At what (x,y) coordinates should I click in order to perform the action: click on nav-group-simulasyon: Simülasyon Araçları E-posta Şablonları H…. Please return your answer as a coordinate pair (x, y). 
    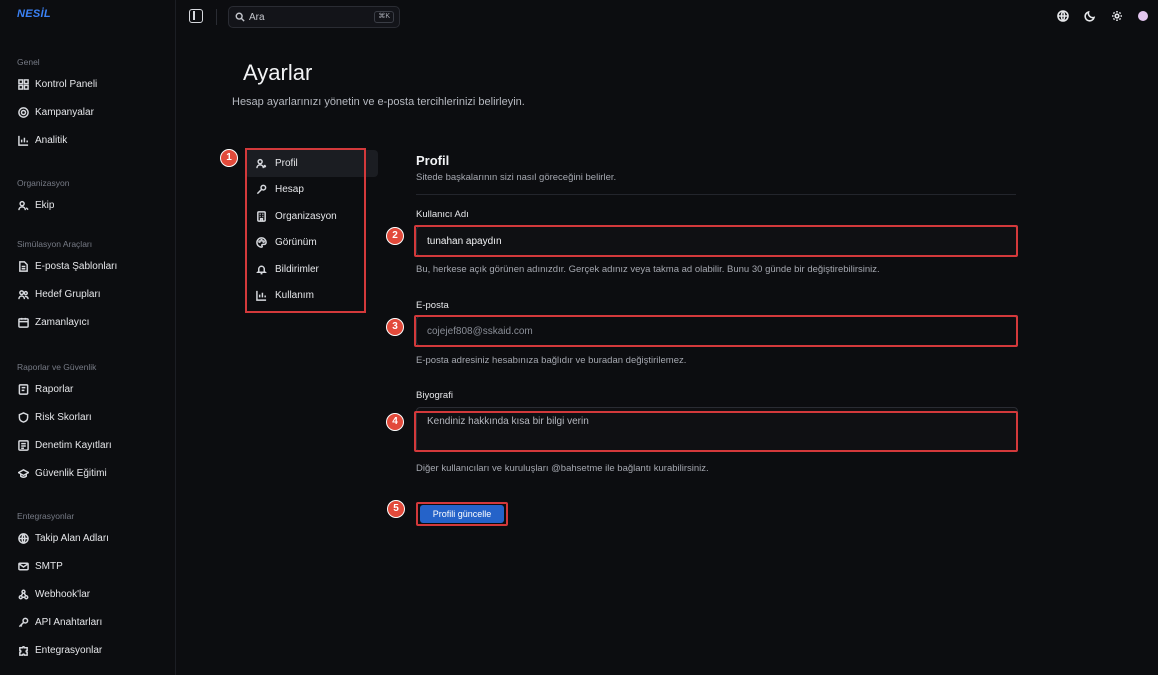
    Looking at the image, I should click on (88, 286).